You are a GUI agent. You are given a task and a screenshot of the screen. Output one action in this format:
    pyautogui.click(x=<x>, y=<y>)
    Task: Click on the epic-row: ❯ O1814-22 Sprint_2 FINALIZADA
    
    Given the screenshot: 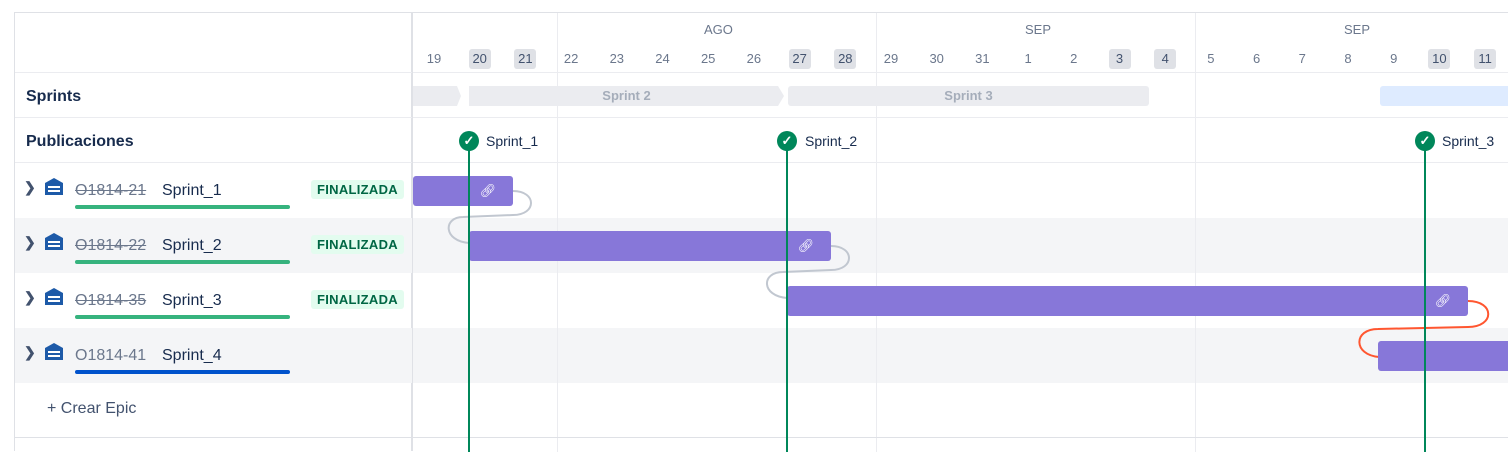 What is the action you would take?
    pyautogui.click(x=213, y=245)
    